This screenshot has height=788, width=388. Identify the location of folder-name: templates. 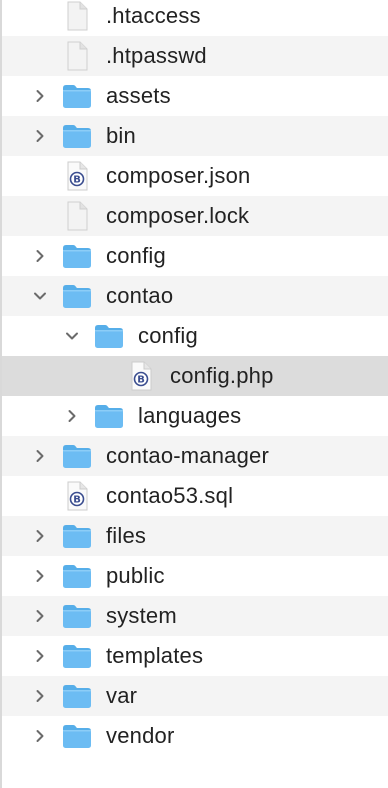
(155, 655).